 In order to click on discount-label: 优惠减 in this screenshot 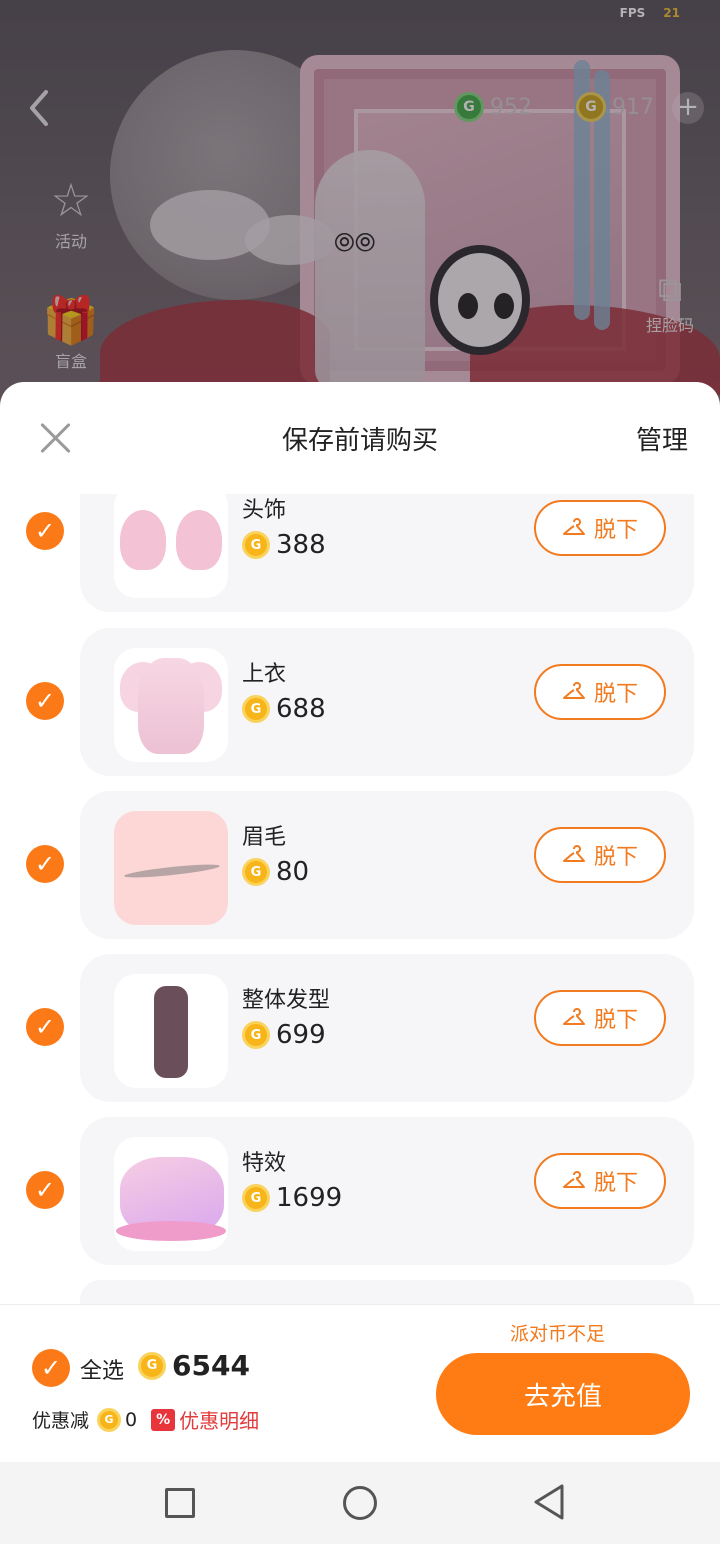, I will do `click(61, 1421)`.